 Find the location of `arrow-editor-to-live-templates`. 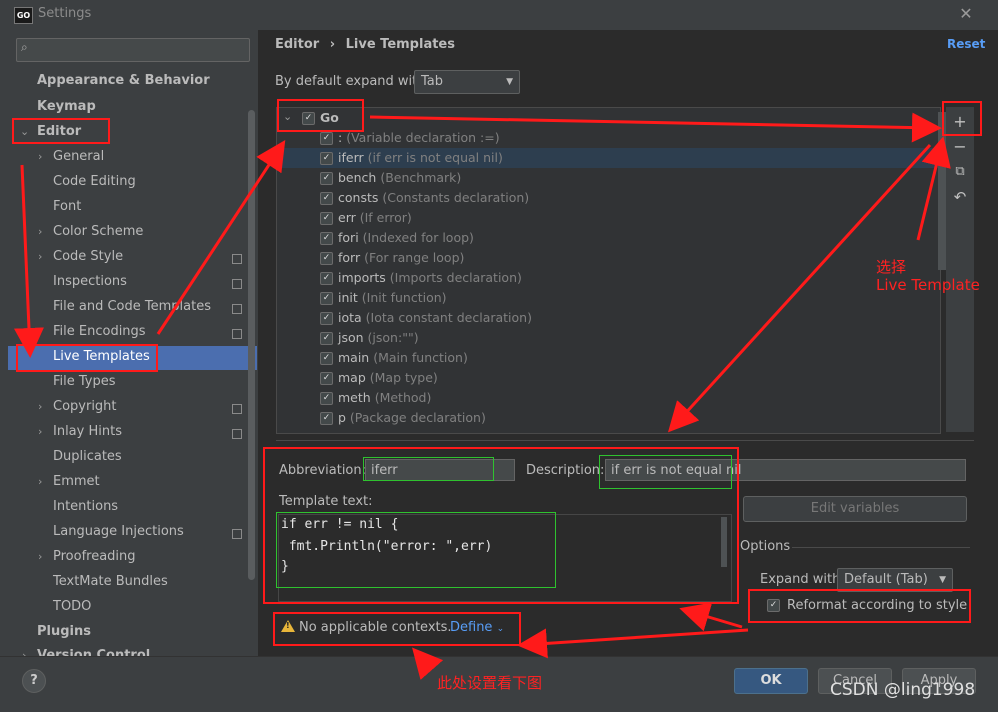

arrow-editor-to-live-templates is located at coordinates (28, 261).